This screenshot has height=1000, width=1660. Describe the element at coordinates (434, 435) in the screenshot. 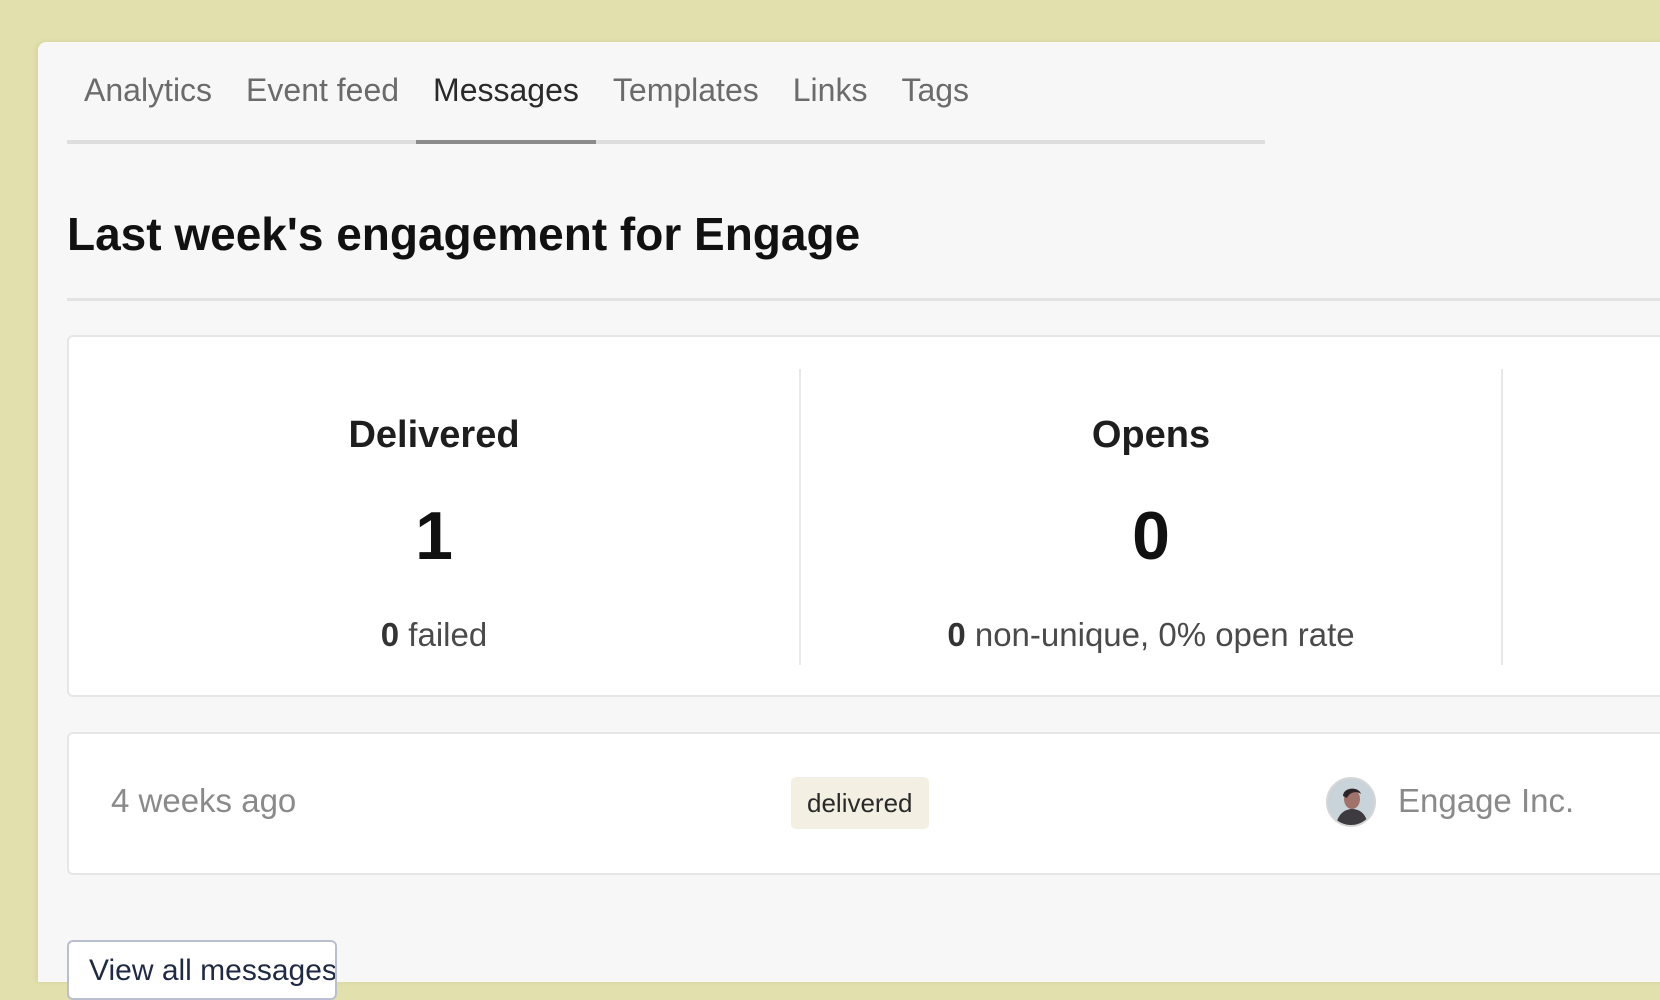

I see `stat-label: Delivered` at that location.